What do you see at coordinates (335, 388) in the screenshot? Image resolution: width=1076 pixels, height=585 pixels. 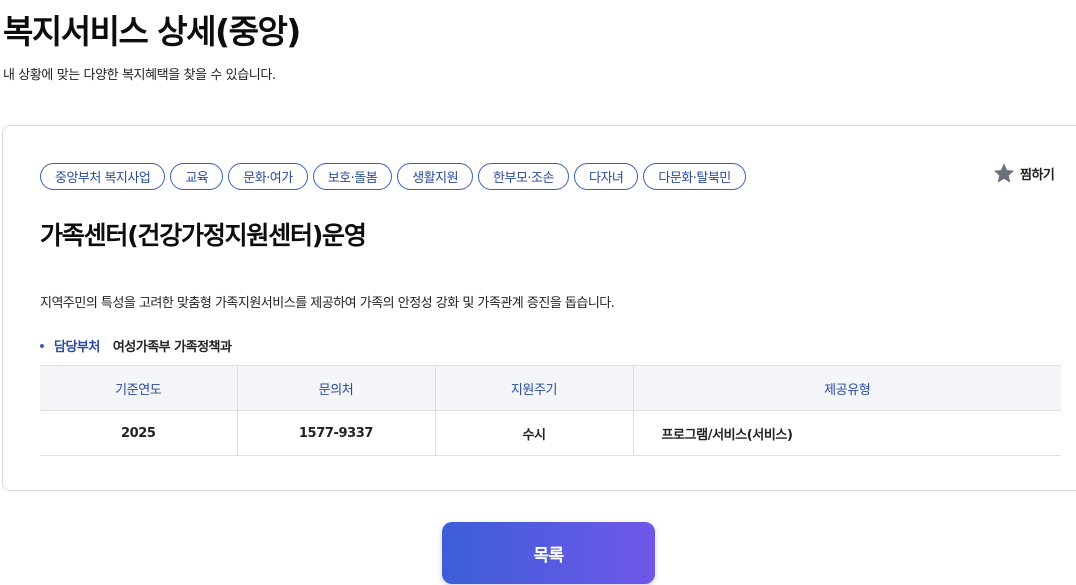 I see `table-header-cell: 문의처` at bounding box center [335, 388].